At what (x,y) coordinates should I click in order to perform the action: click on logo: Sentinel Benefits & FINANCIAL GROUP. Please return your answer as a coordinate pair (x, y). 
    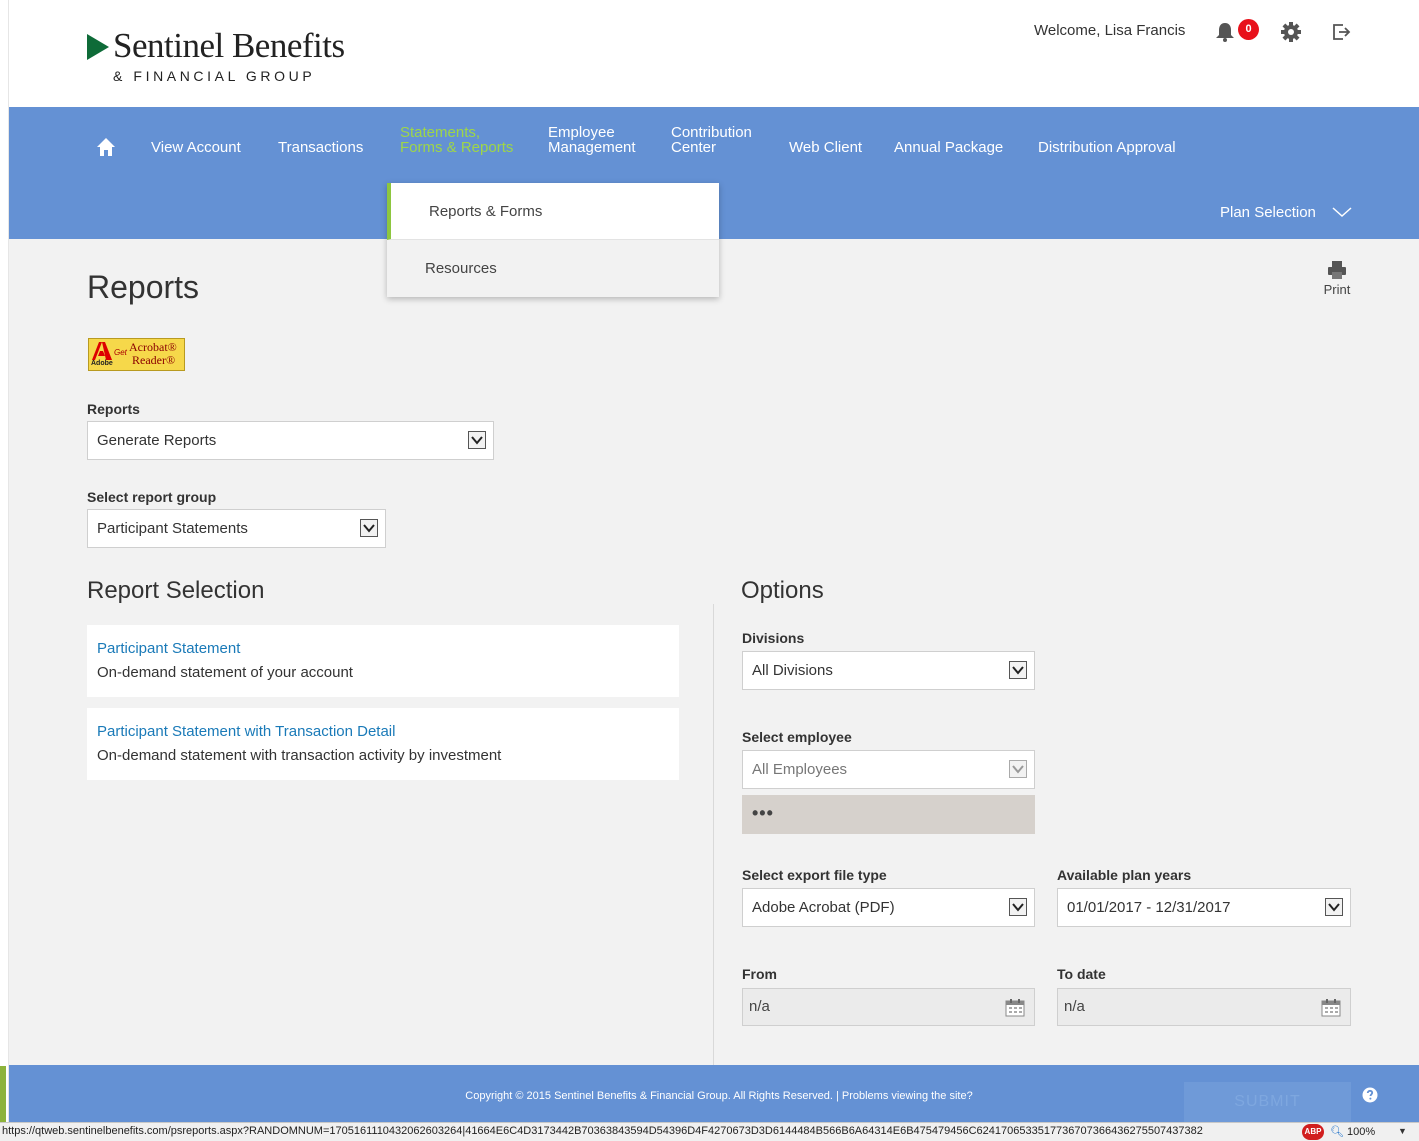
    Looking at the image, I should click on (237, 62).